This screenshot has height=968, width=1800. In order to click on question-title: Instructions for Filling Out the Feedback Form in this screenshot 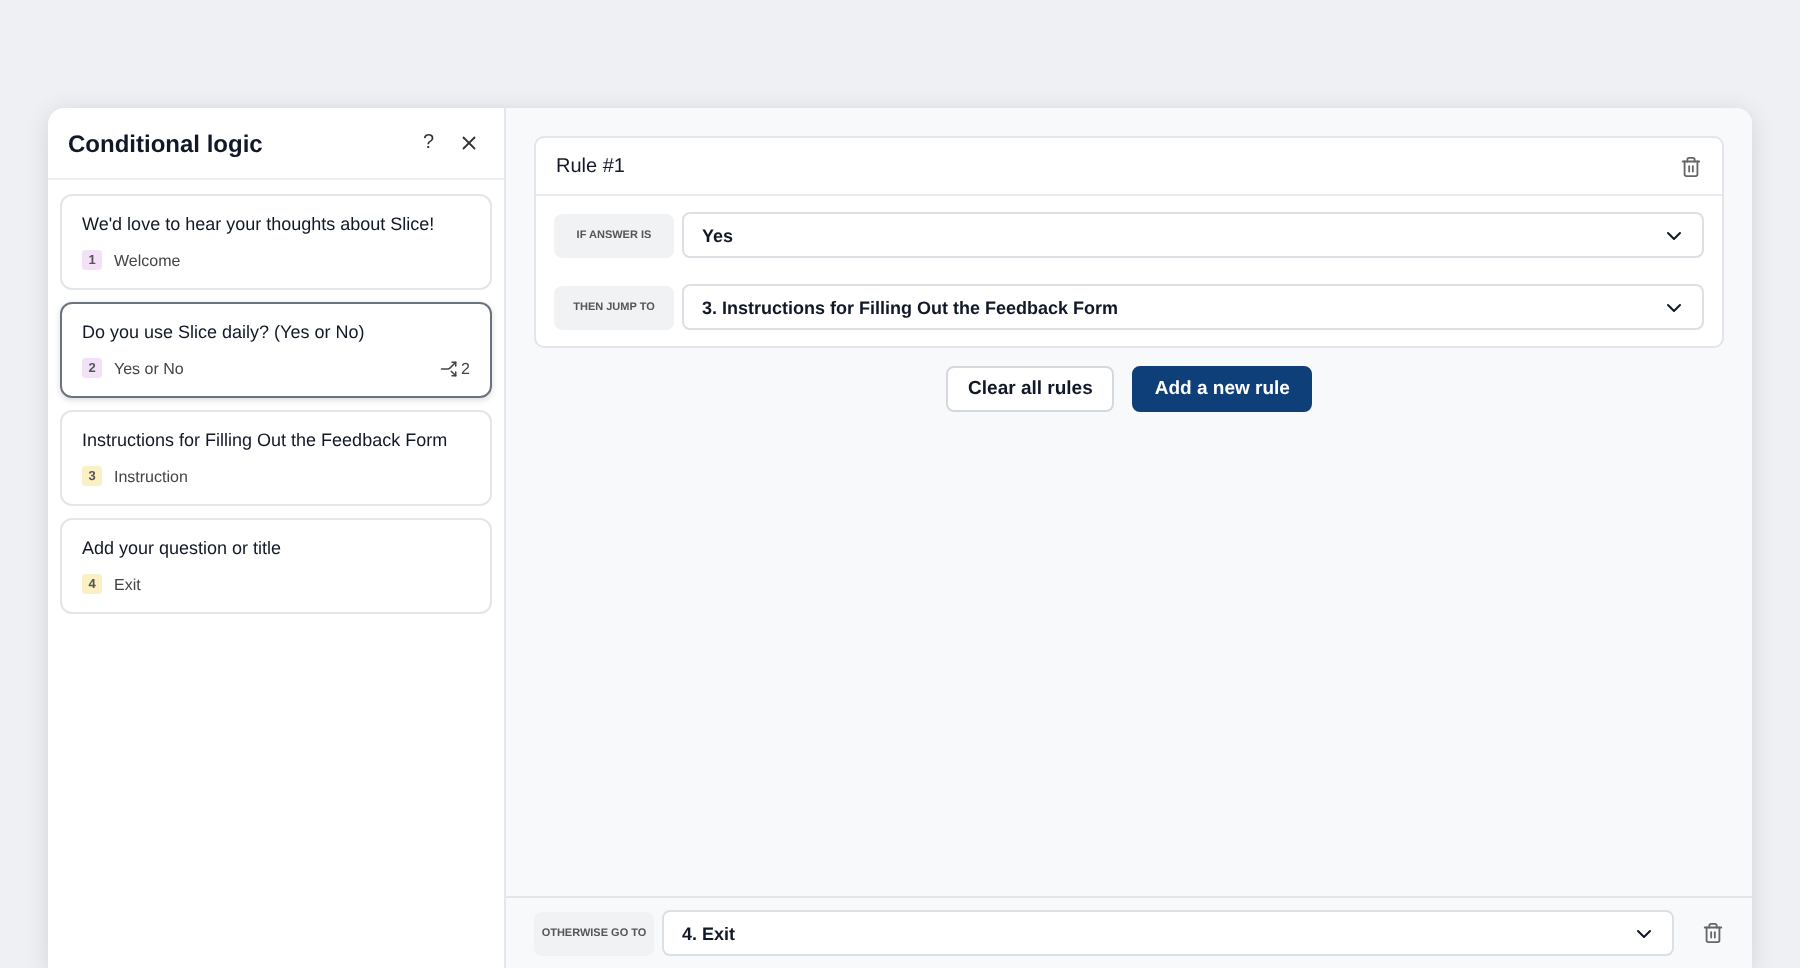, I will do `click(266, 440)`.